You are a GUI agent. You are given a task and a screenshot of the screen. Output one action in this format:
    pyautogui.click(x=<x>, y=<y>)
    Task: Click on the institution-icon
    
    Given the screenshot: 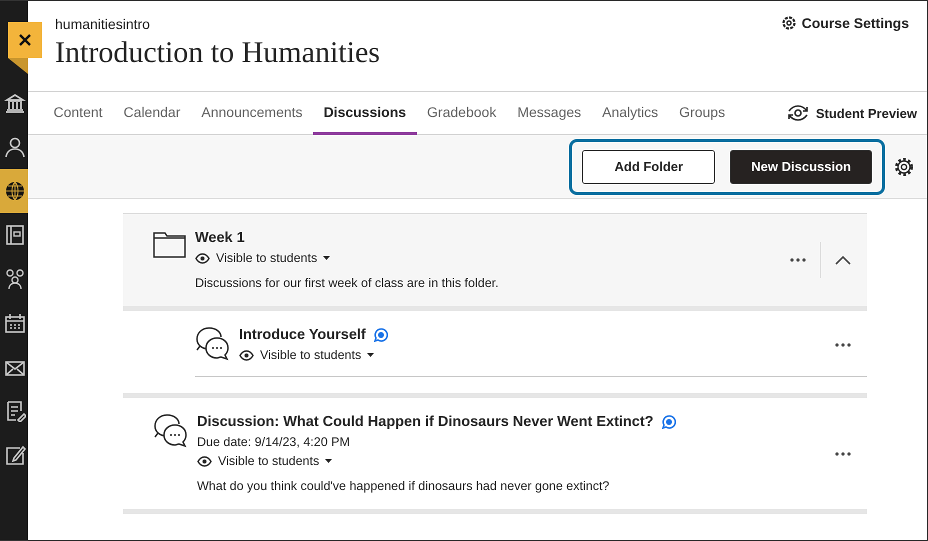 What is the action you would take?
    pyautogui.click(x=15, y=103)
    